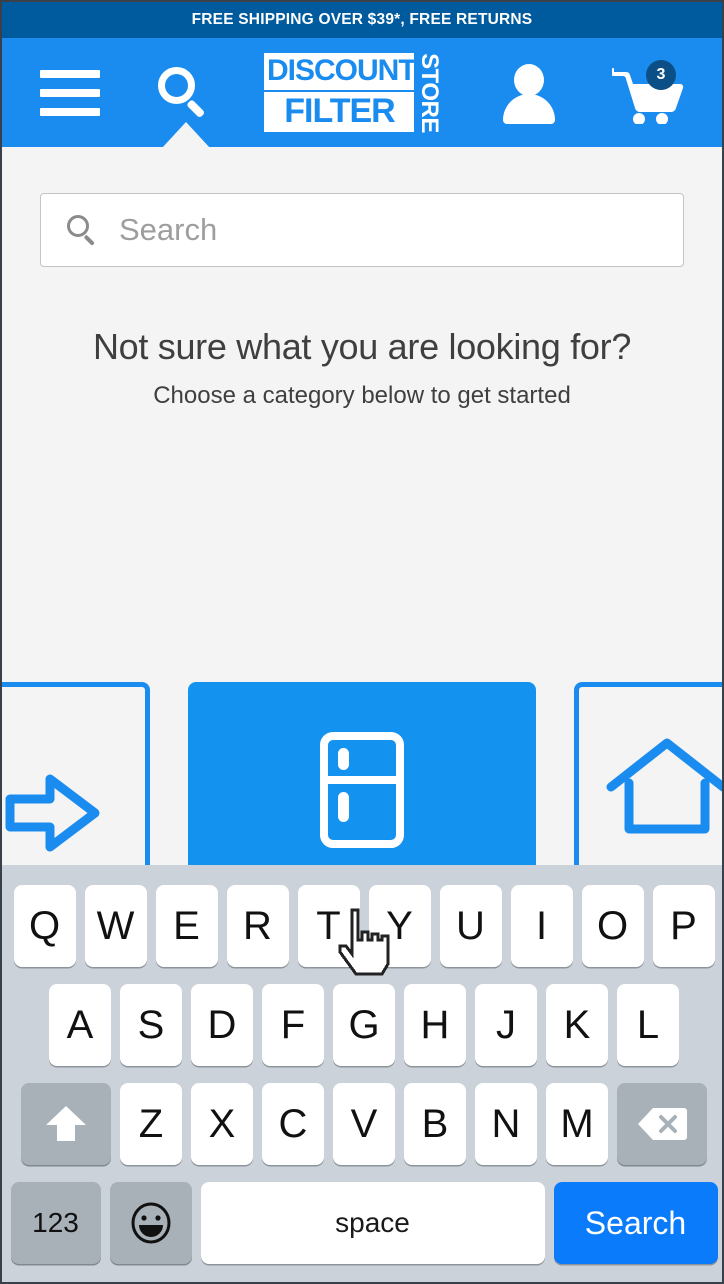  What do you see at coordinates (362, 346) in the screenshot?
I see `page-title: Not sure what you are looking for?` at bounding box center [362, 346].